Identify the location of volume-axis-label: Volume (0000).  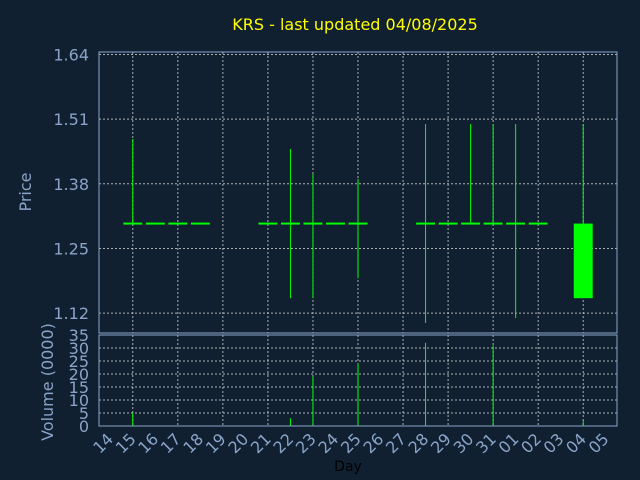
(47, 382).